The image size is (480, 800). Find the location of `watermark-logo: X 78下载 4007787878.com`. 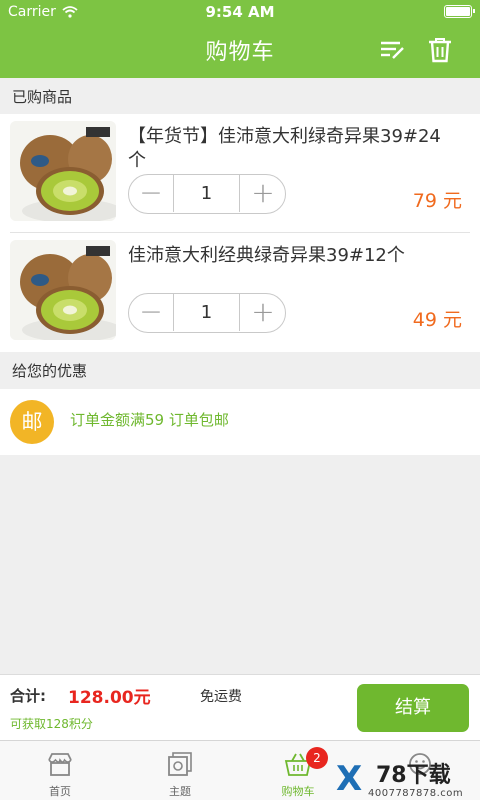

watermark-logo: X 78下载 4007787878.com is located at coordinates (406, 780).